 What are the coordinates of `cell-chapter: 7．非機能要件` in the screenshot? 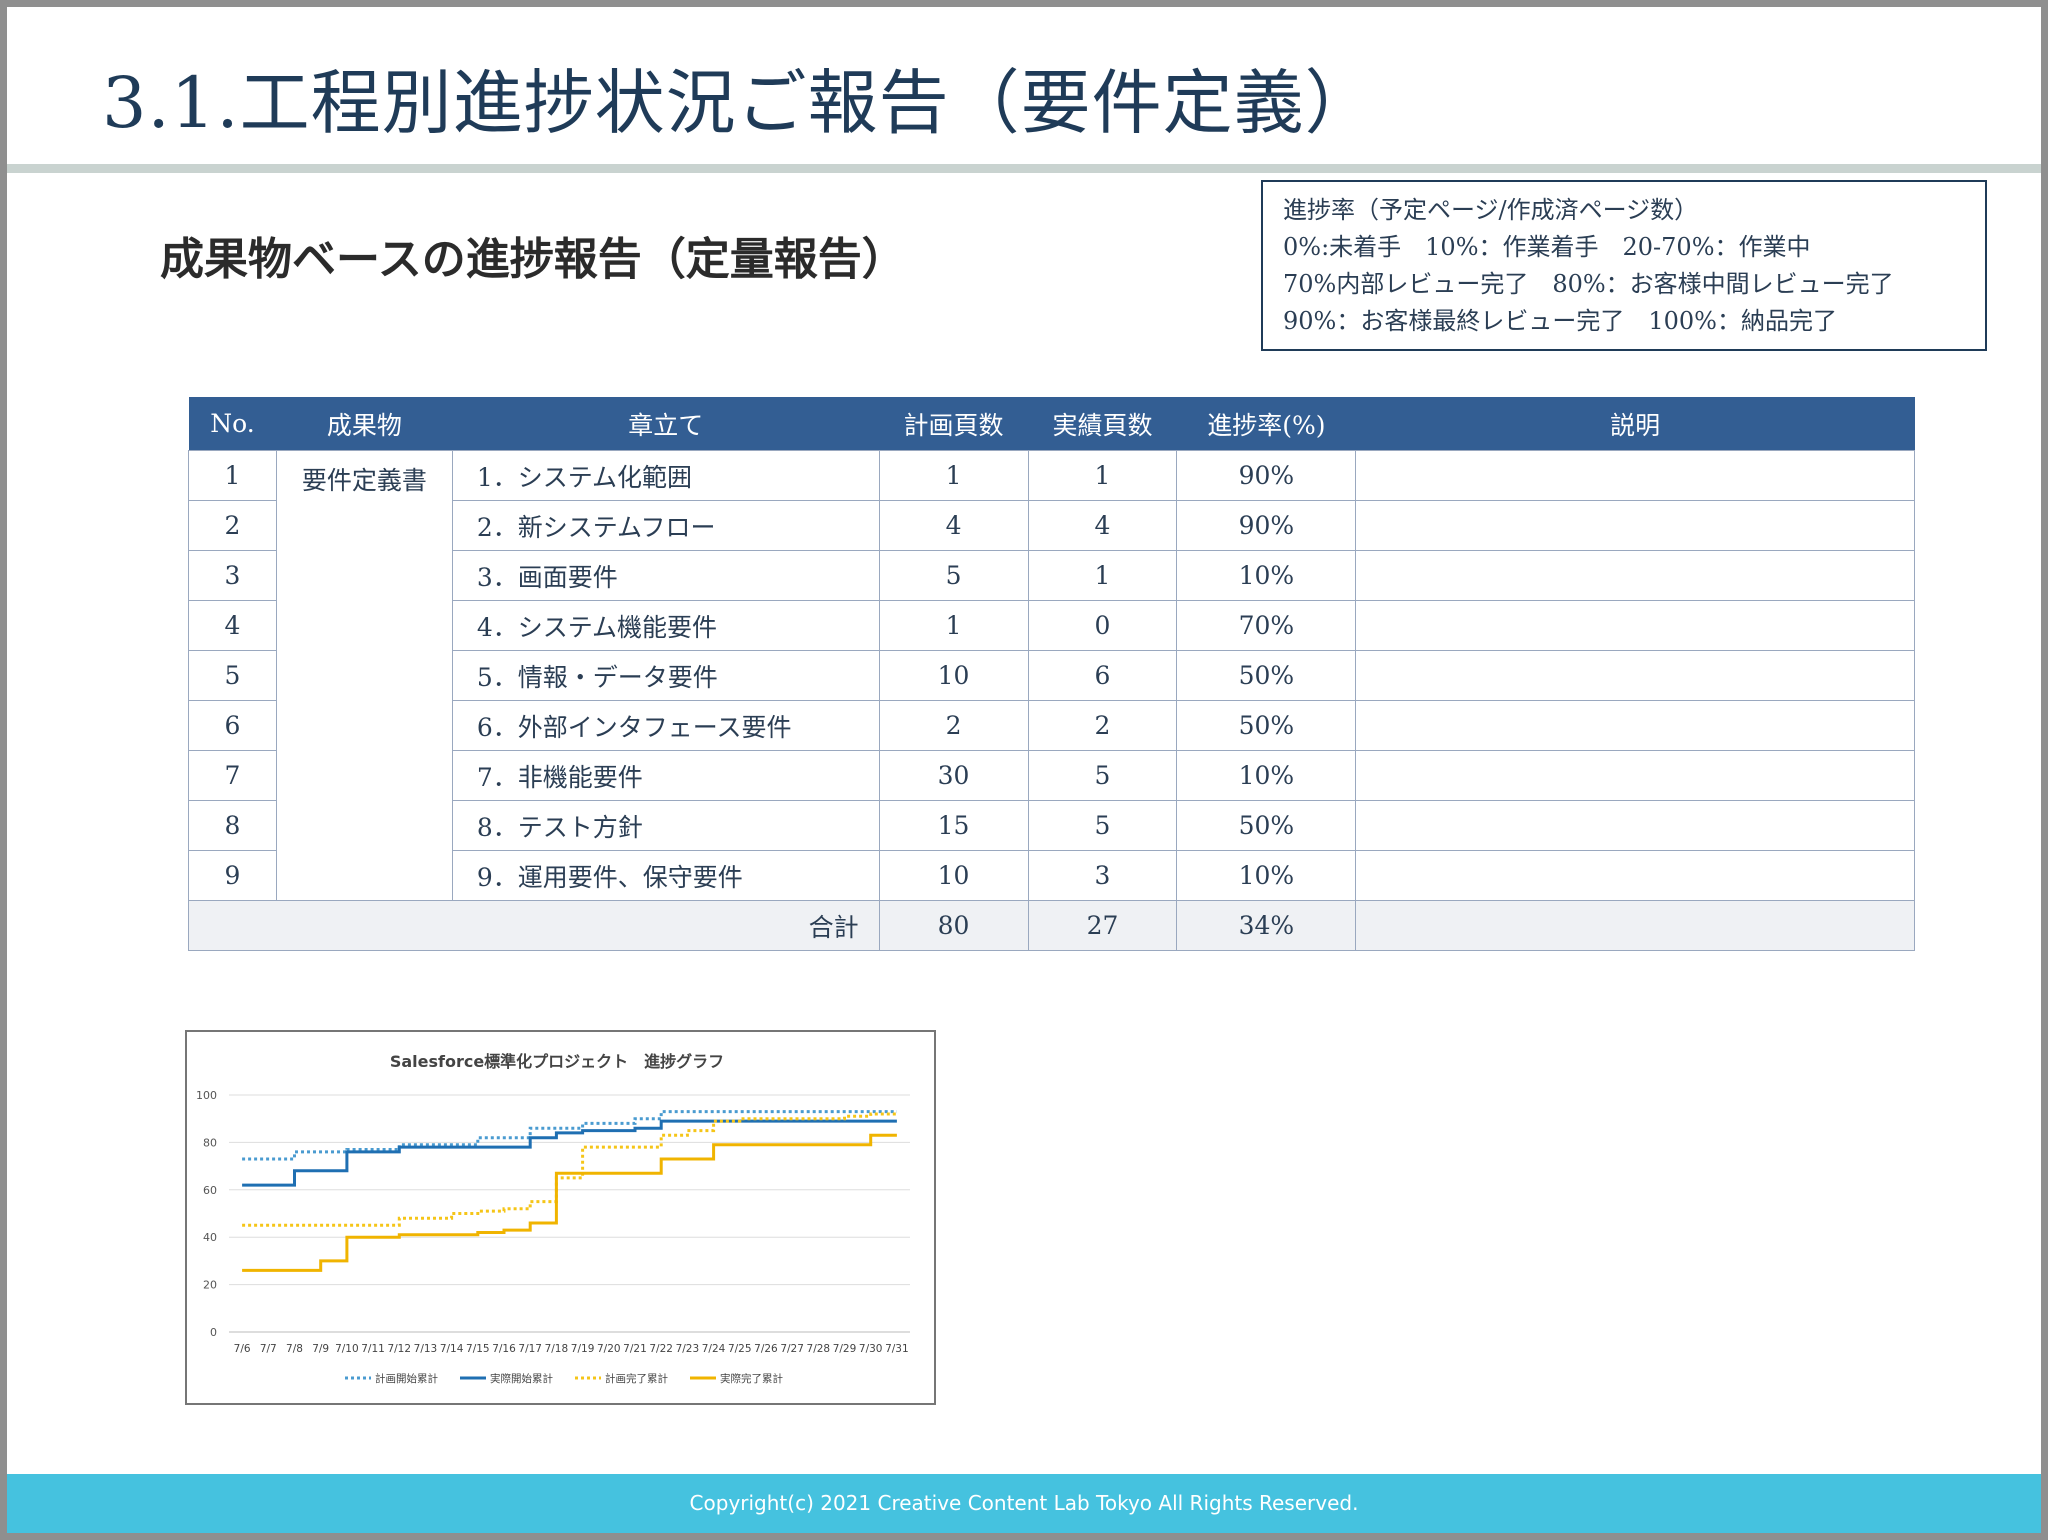 It's located at (665, 775).